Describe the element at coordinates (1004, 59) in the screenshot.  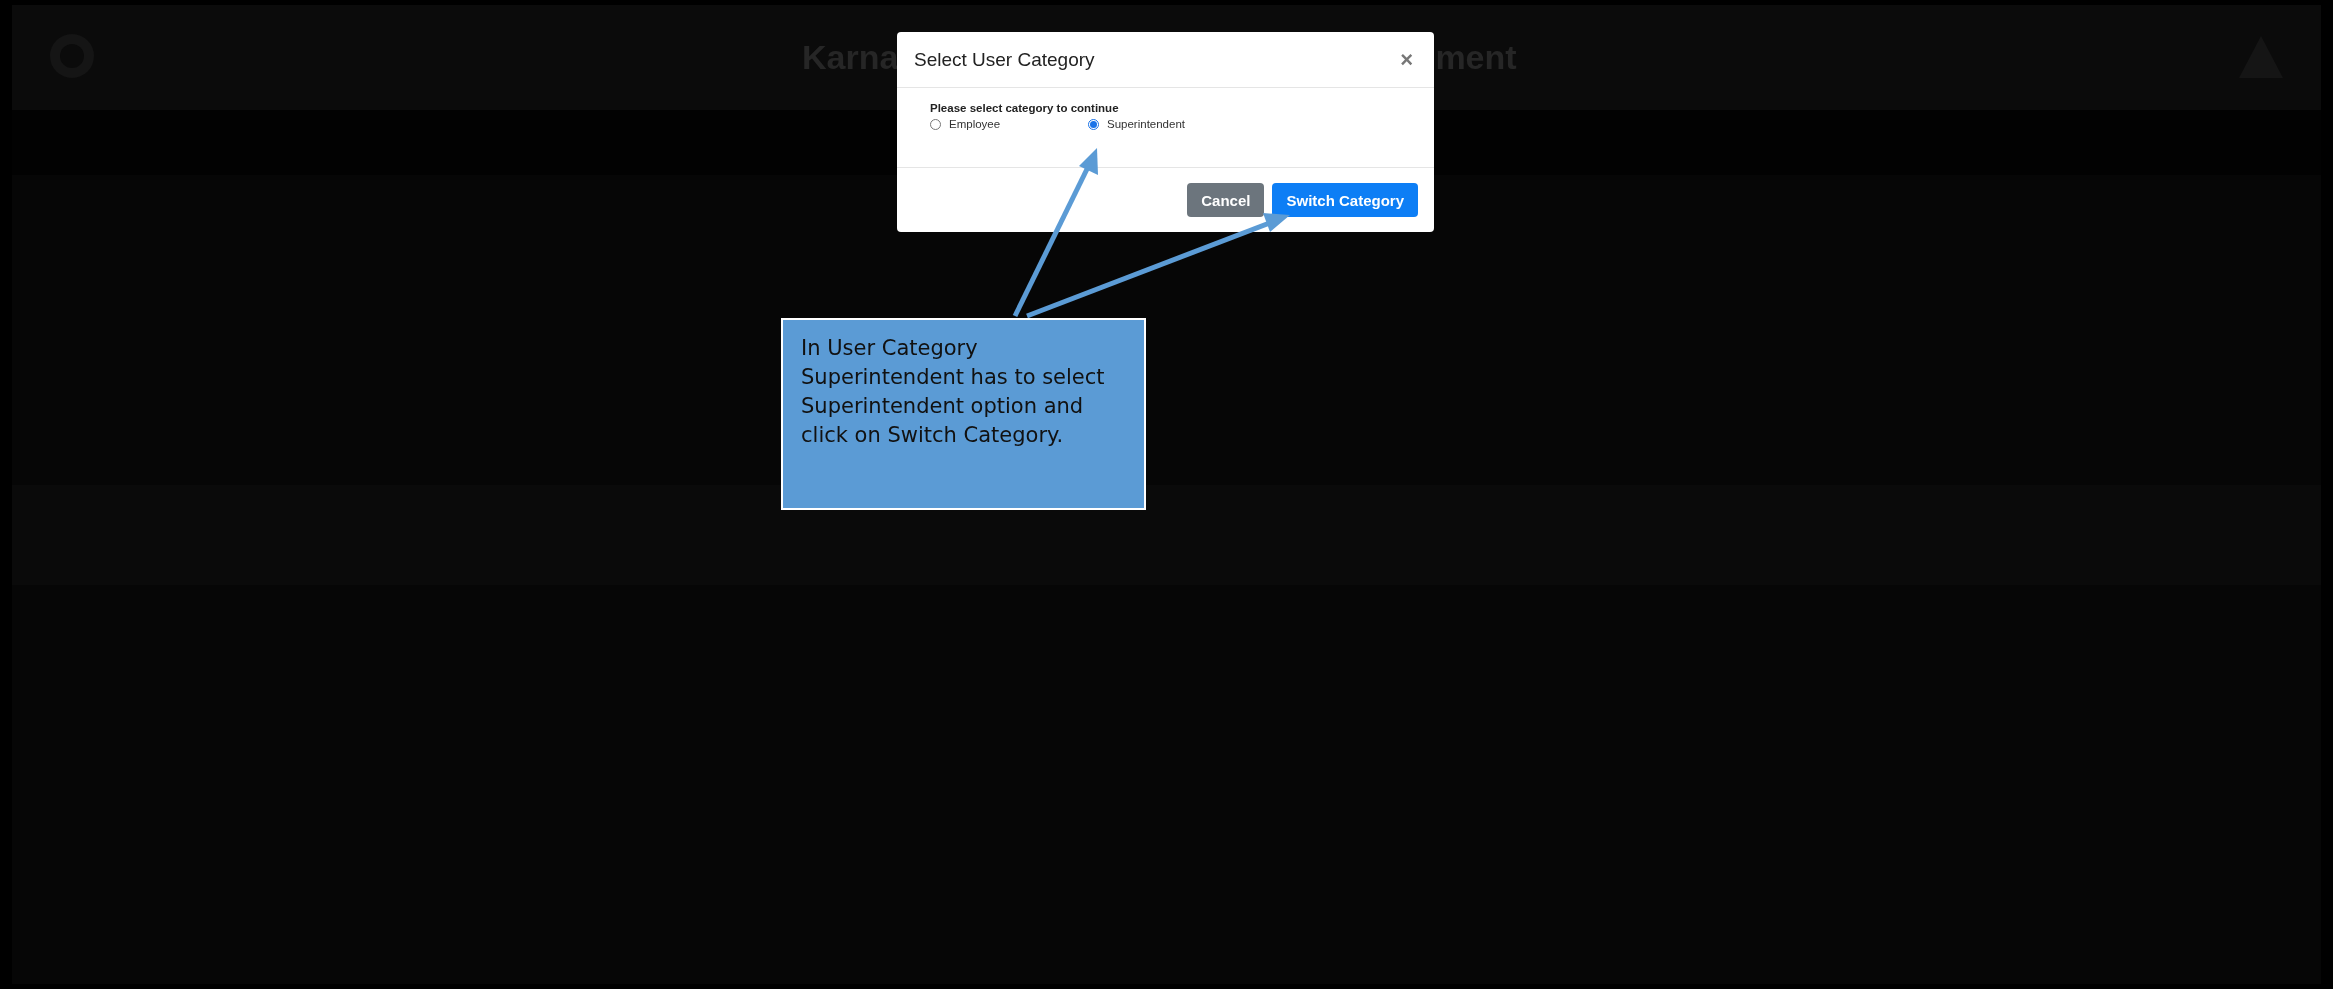
I see `dialog-title: Select User Category` at that location.